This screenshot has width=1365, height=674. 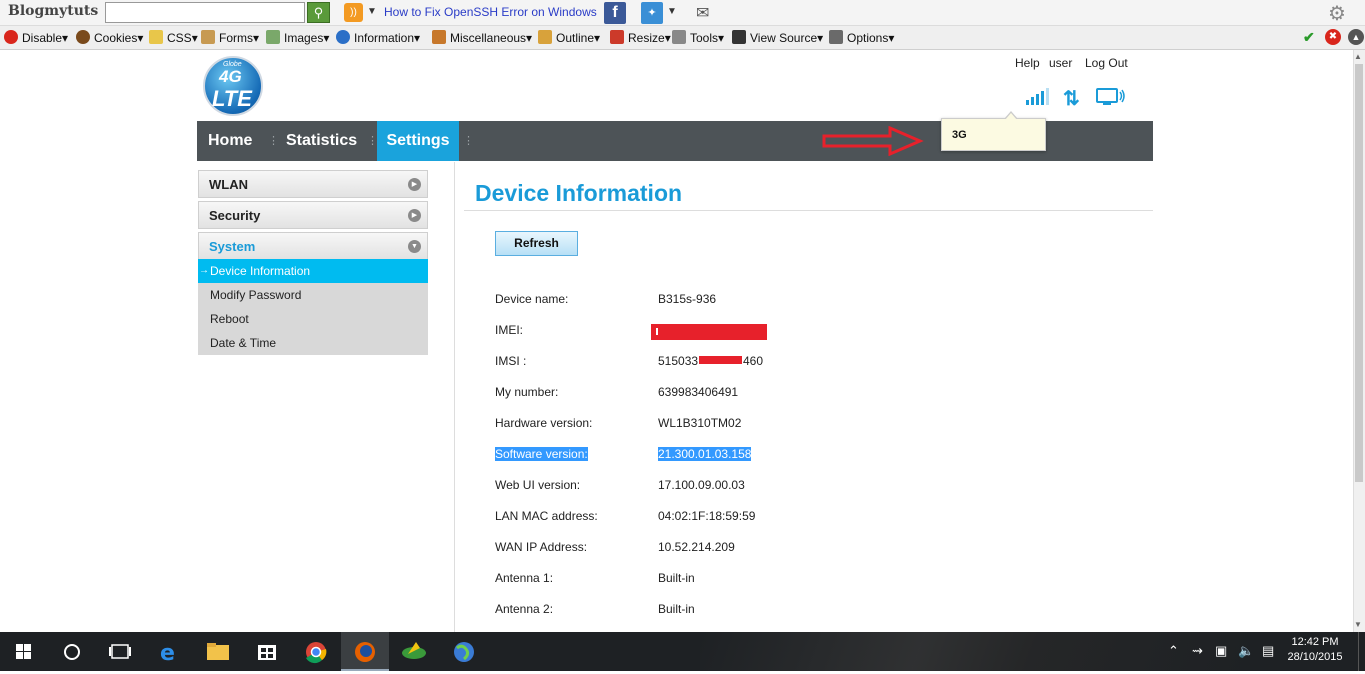 I want to click on taskbar-clock: 12:42 PM 28/10/2015, so click(x=1315, y=650).